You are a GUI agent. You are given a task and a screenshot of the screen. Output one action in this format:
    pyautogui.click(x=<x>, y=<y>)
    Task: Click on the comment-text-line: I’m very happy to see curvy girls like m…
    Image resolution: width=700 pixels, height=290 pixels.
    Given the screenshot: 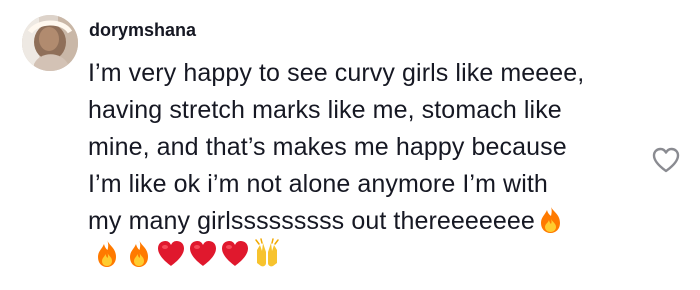 What is the action you would take?
    pyautogui.click(x=336, y=73)
    